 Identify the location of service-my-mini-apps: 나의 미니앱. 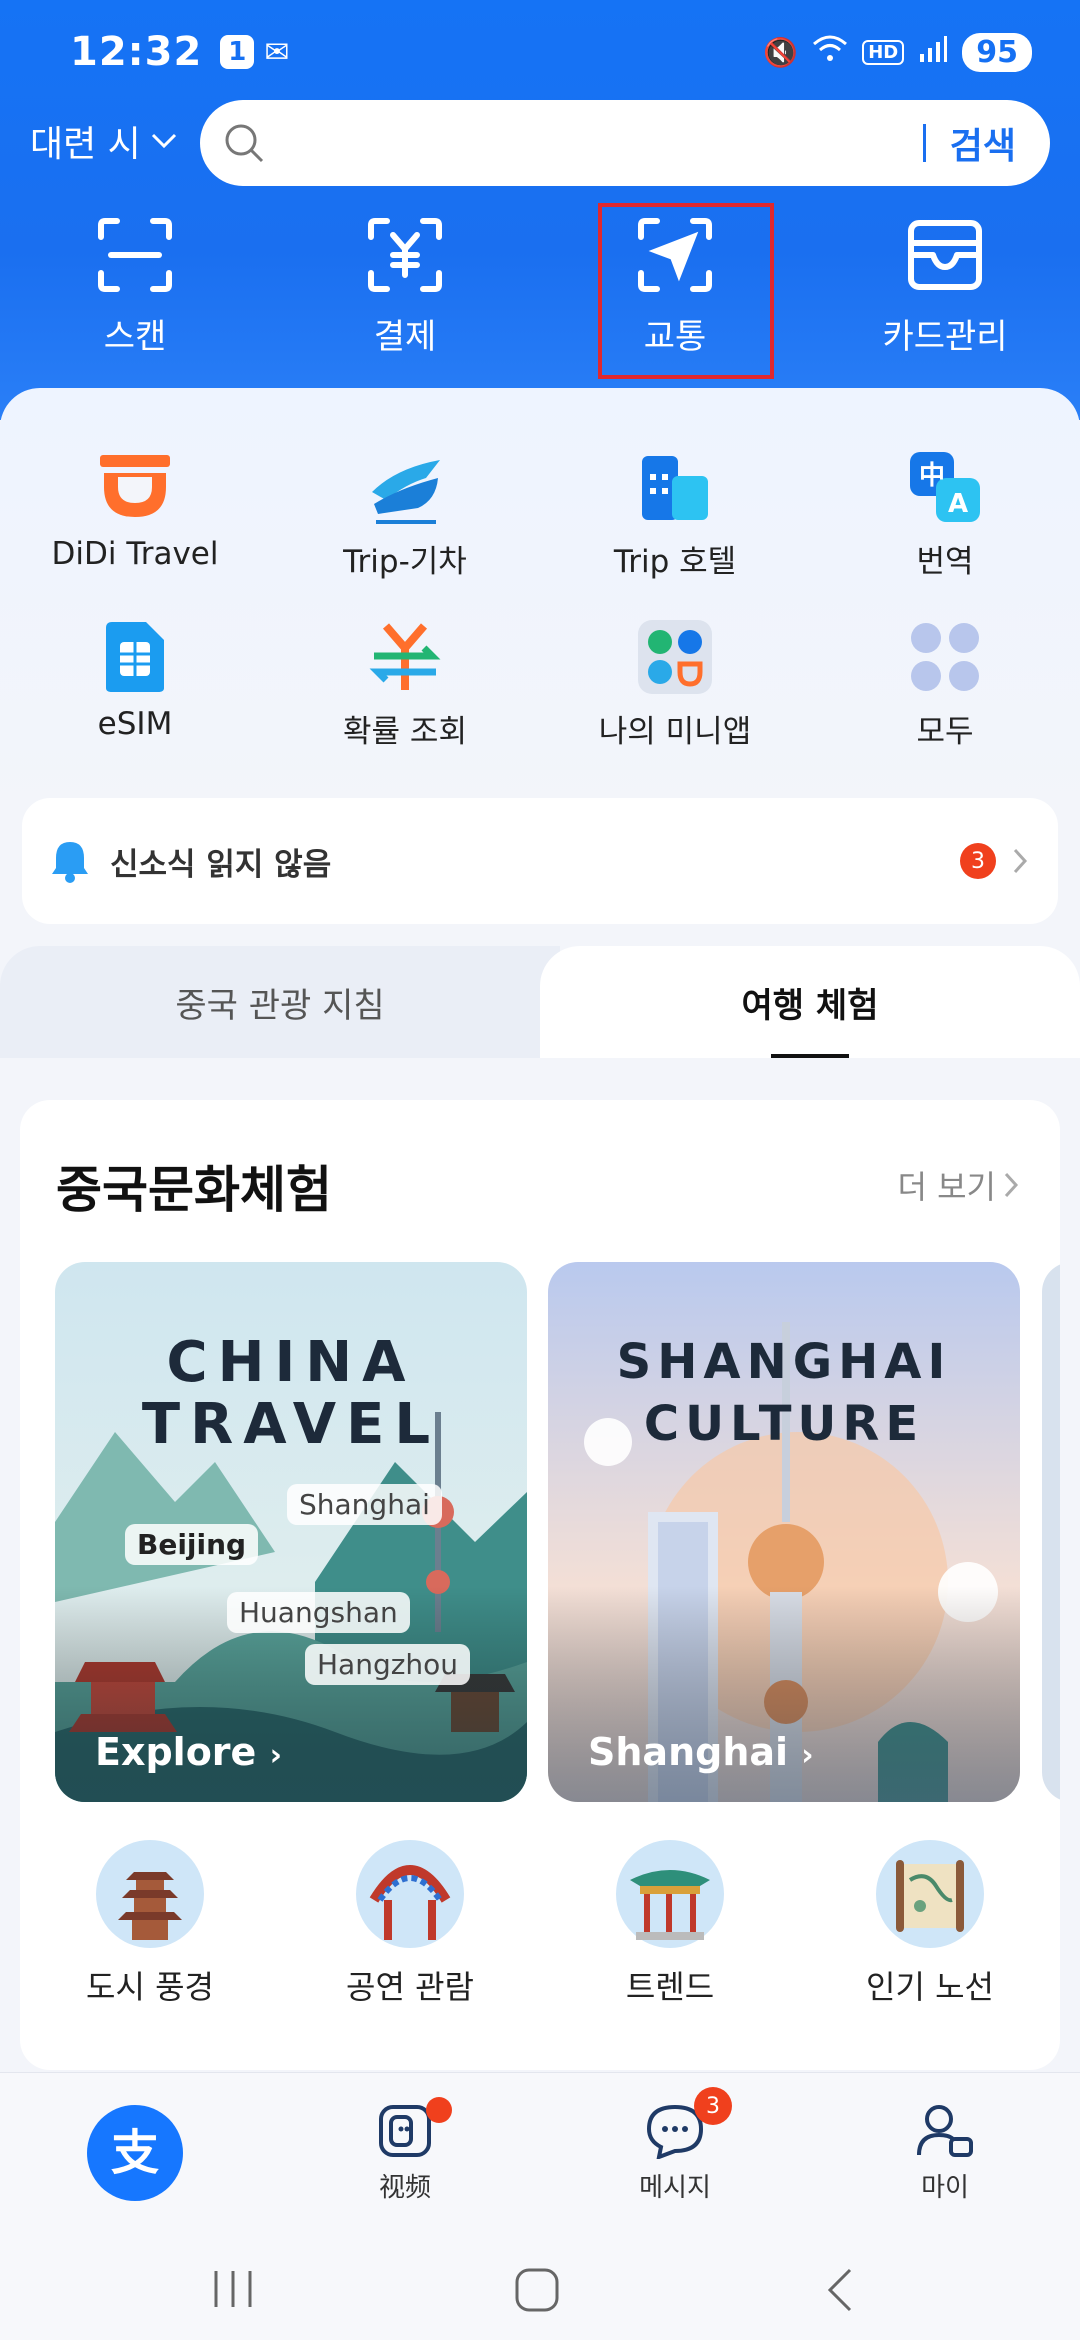
(675, 684).